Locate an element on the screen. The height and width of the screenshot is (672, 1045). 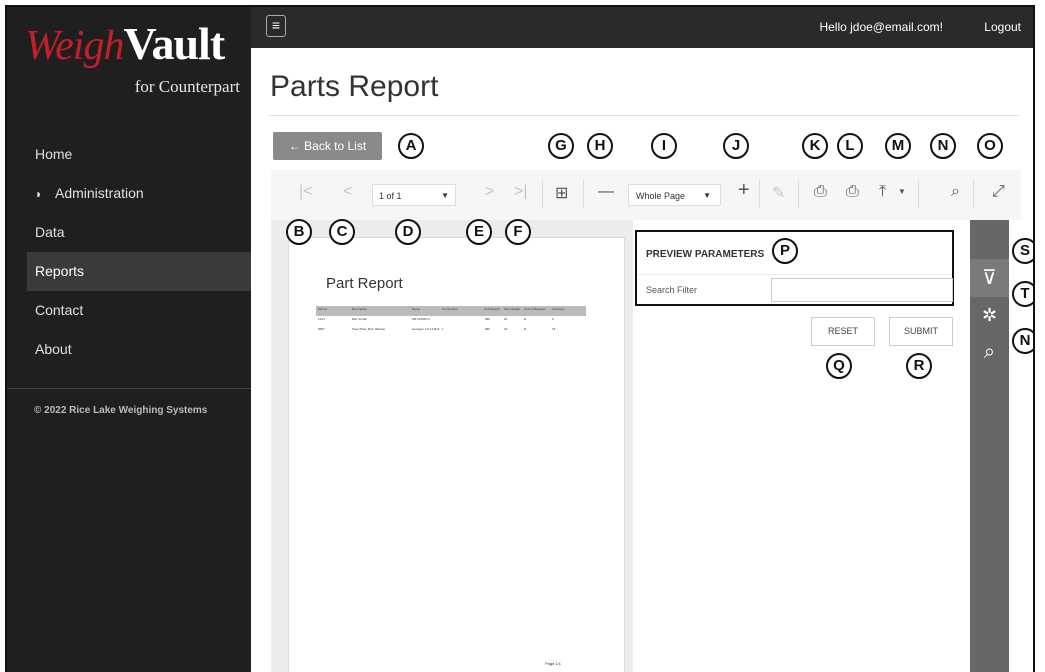
copyright-text: © 2022 Rice Lake Weighing Systems is located at coordinates (121, 410).